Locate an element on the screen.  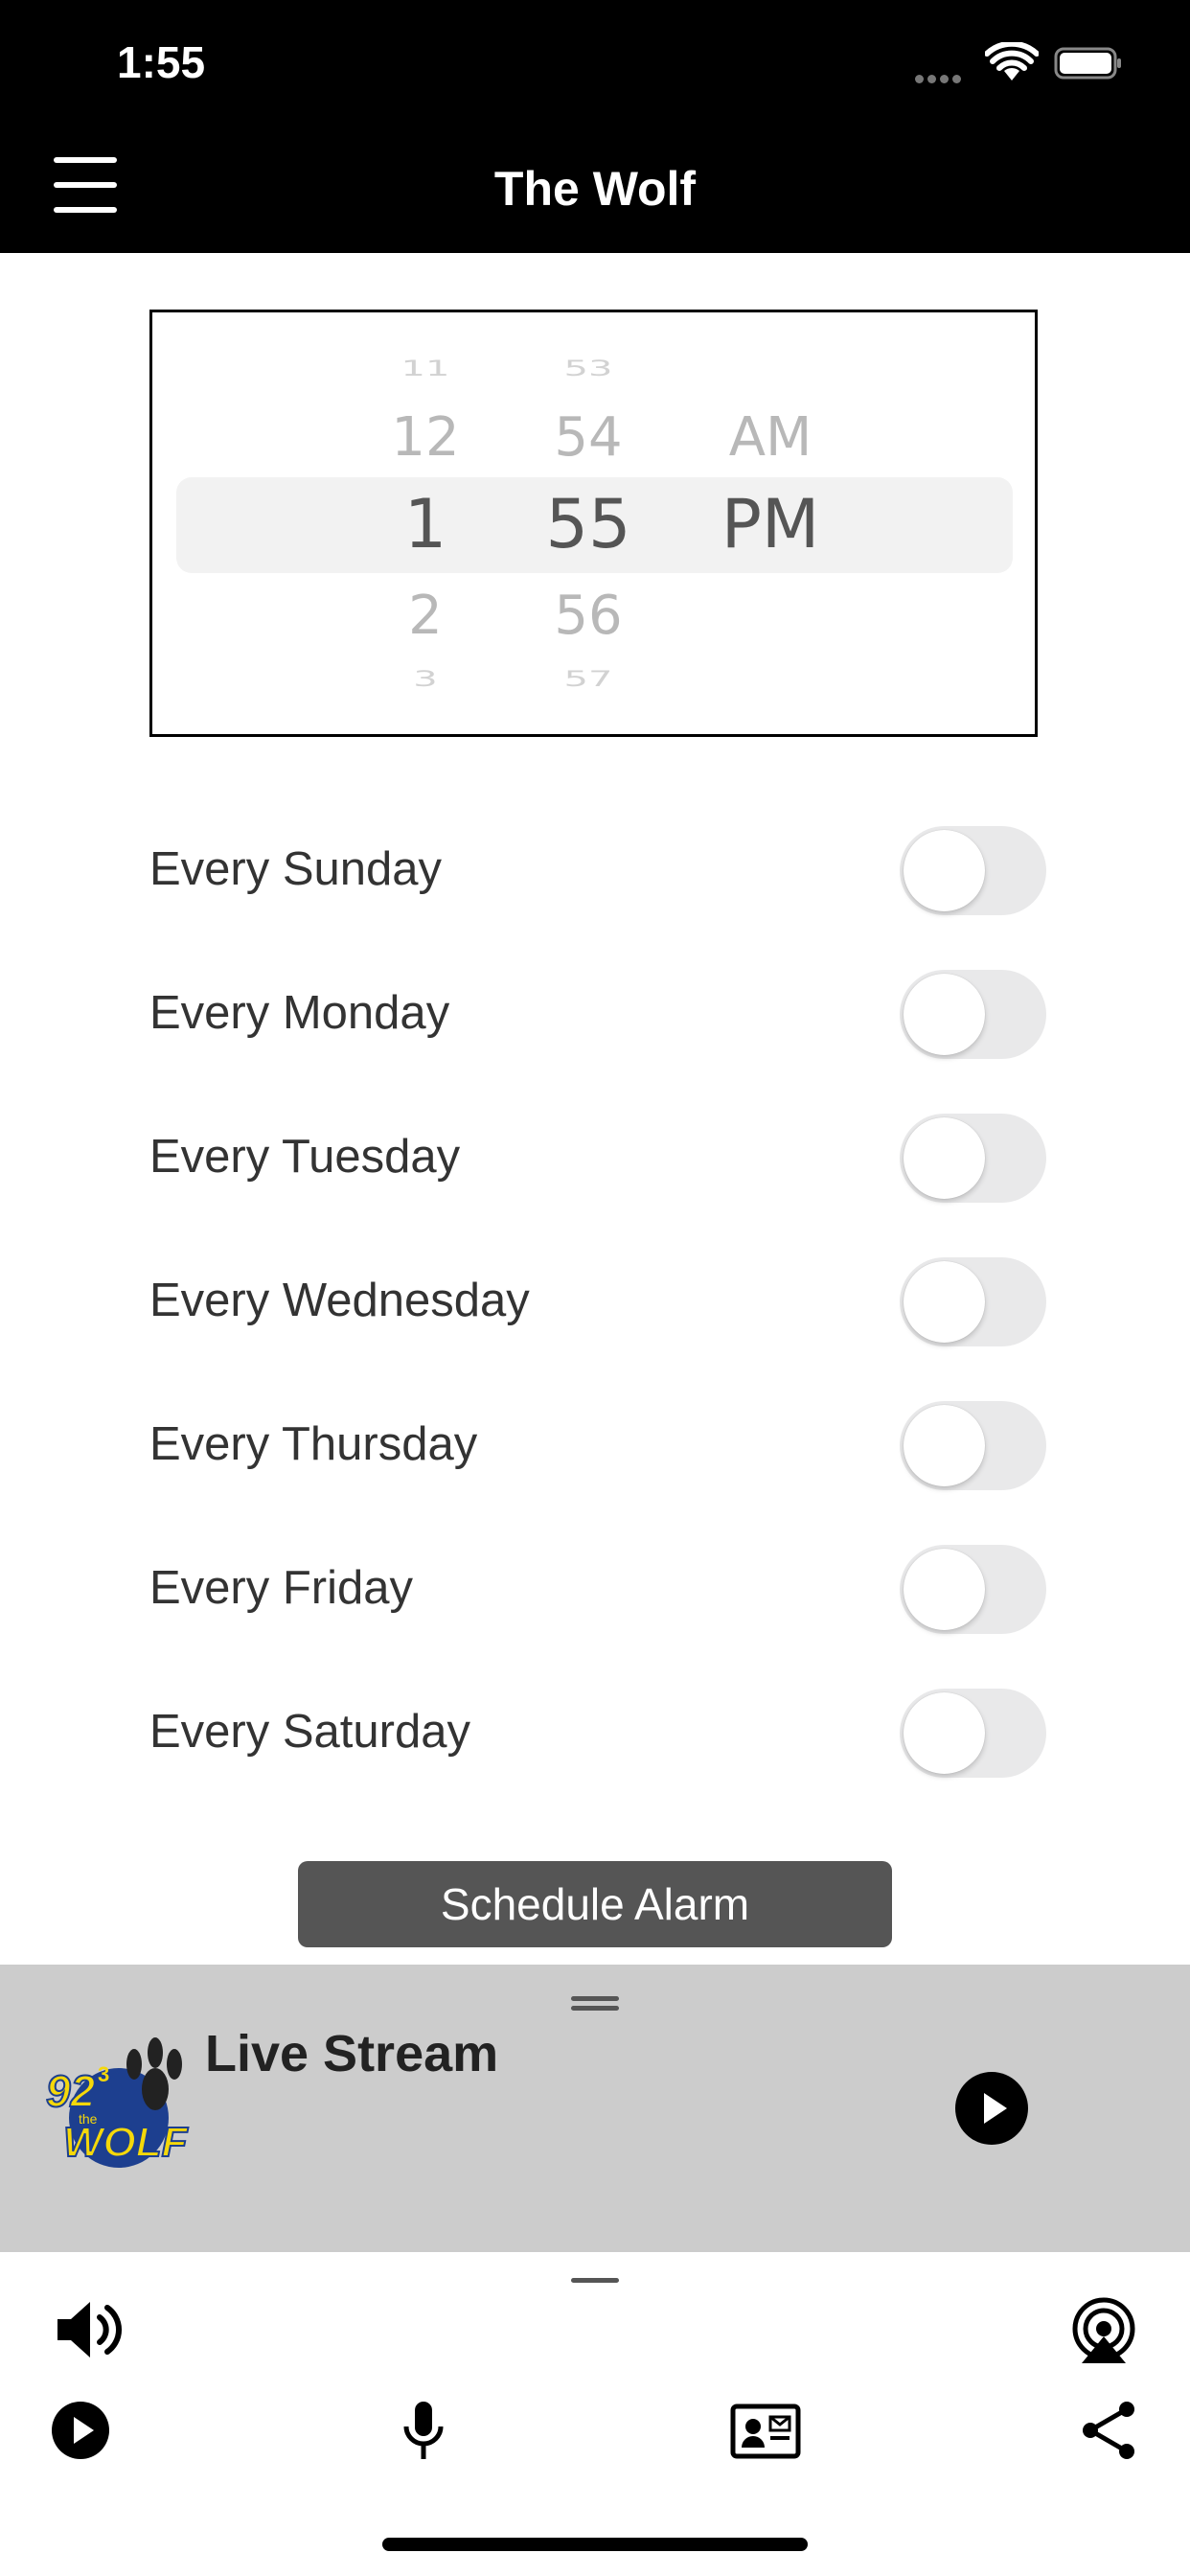
logo-name: WOLF is located at coordinates (126, 2142).